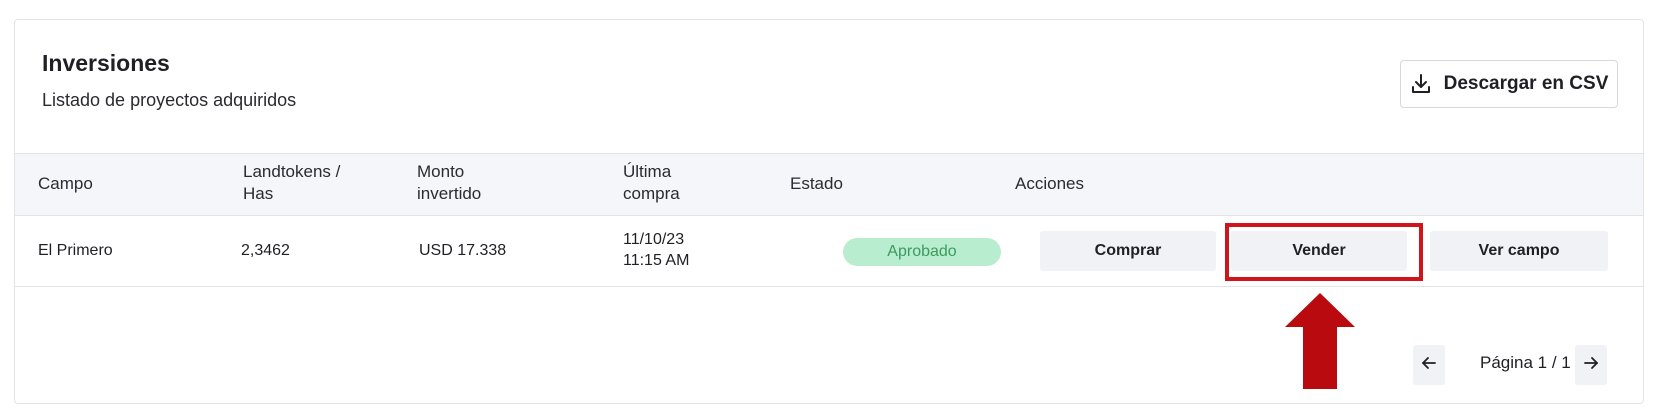 This screenshot has height=412, width=1656. I want to click on card-subtitle: Listado de proyectos adquiridos, so click(169, 100).